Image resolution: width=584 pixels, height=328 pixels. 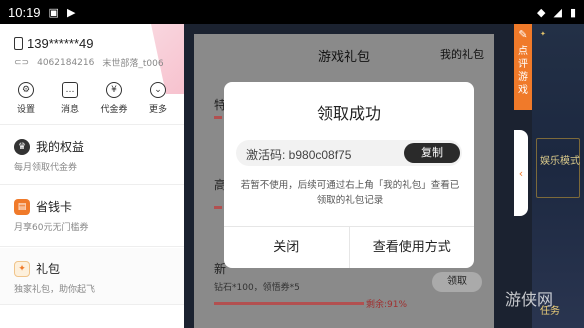 I want to click on coupon-icon: ¥, so click(x=114, y=90).